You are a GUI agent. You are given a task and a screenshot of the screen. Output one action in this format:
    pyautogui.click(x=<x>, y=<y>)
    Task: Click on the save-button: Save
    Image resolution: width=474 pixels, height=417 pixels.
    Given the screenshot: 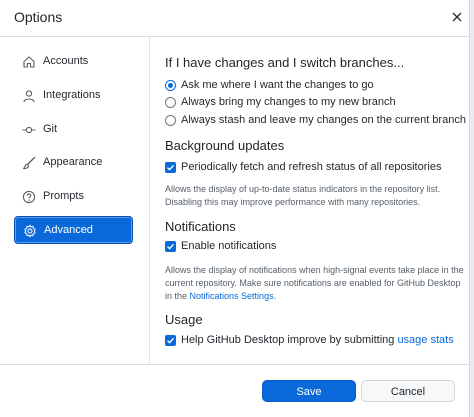 What is the action you would take?
    pyautogui.click(x=309, y=391)
    